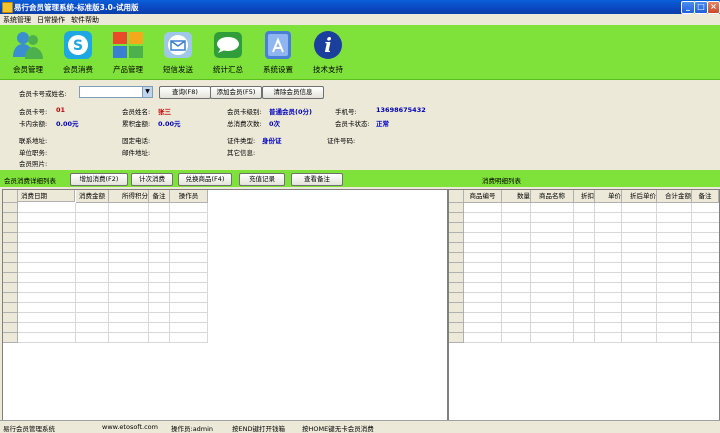 This screenshot has width=720, height=433. I want to click on card-no-label: 会员卡号:, so click(33, 112).